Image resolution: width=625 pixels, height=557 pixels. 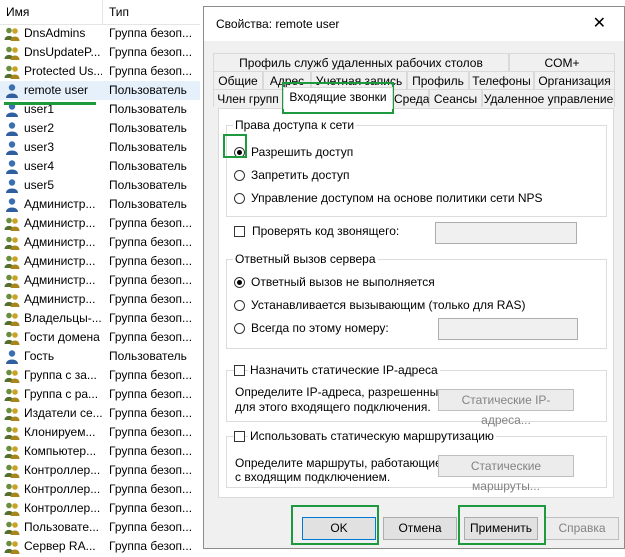 I want to click on list-item: user3 Пользователь, so click(x=100, y=147).